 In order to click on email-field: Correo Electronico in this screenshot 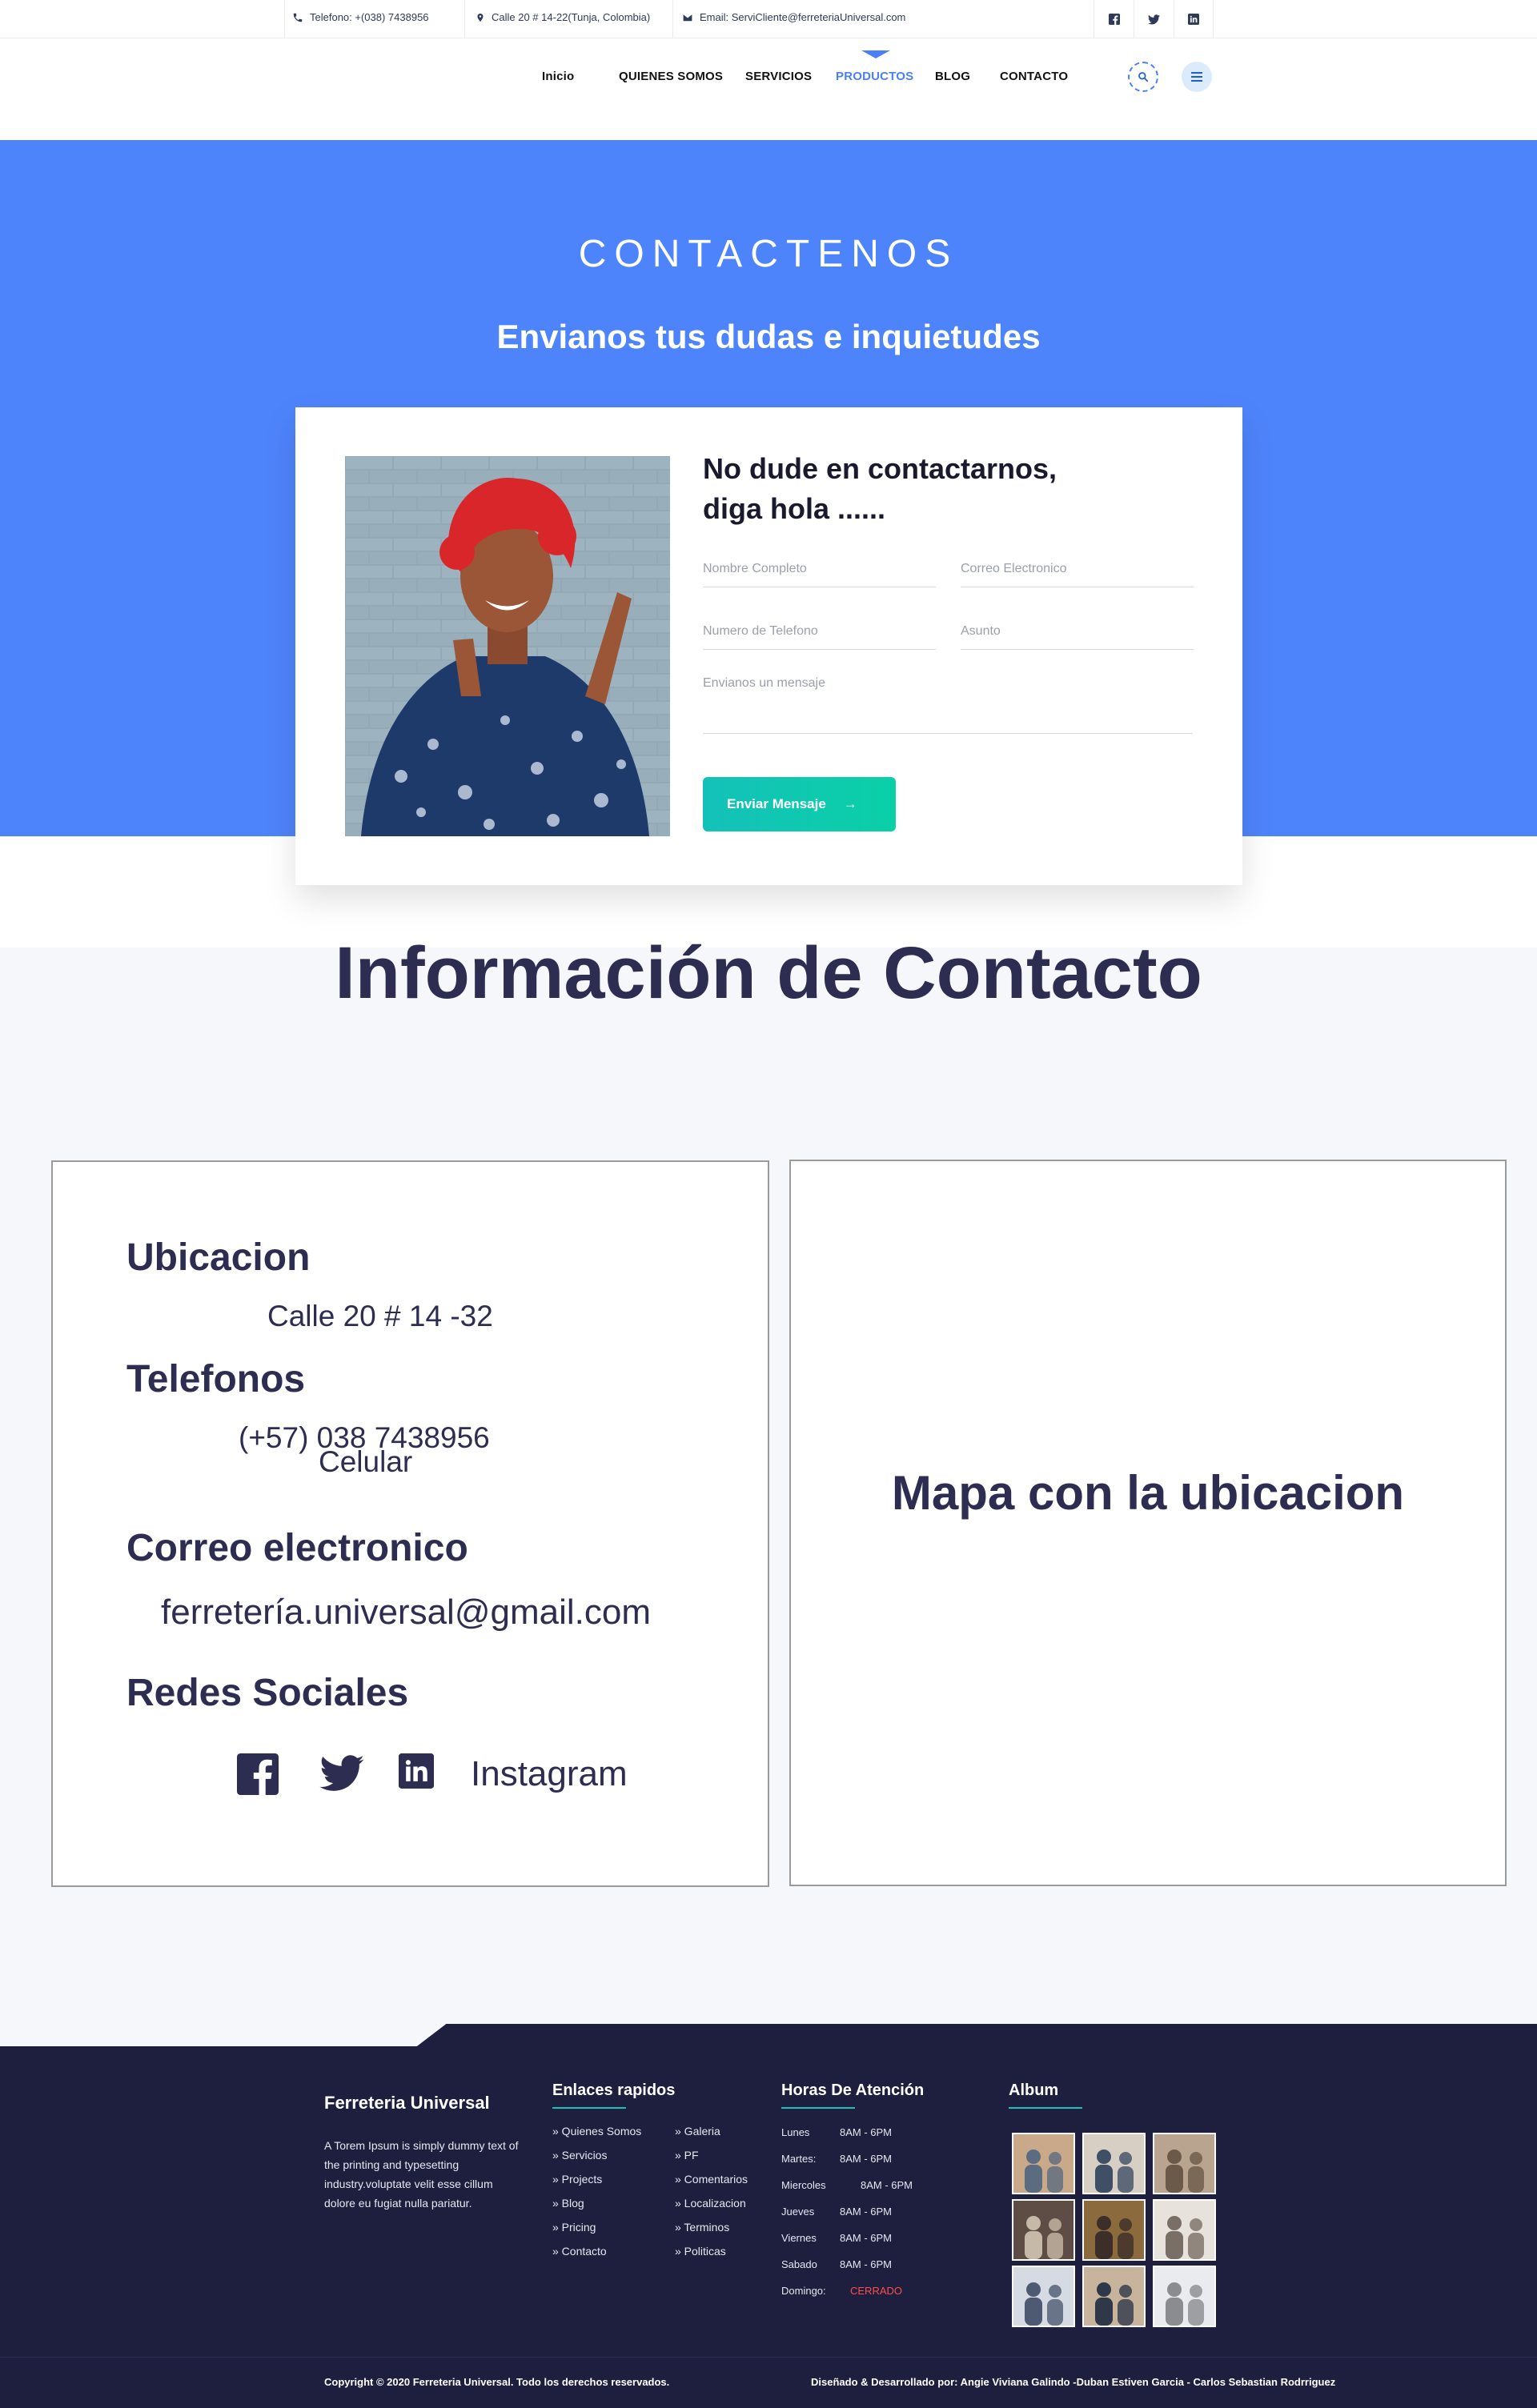, I will do `click(1078, 570)`.